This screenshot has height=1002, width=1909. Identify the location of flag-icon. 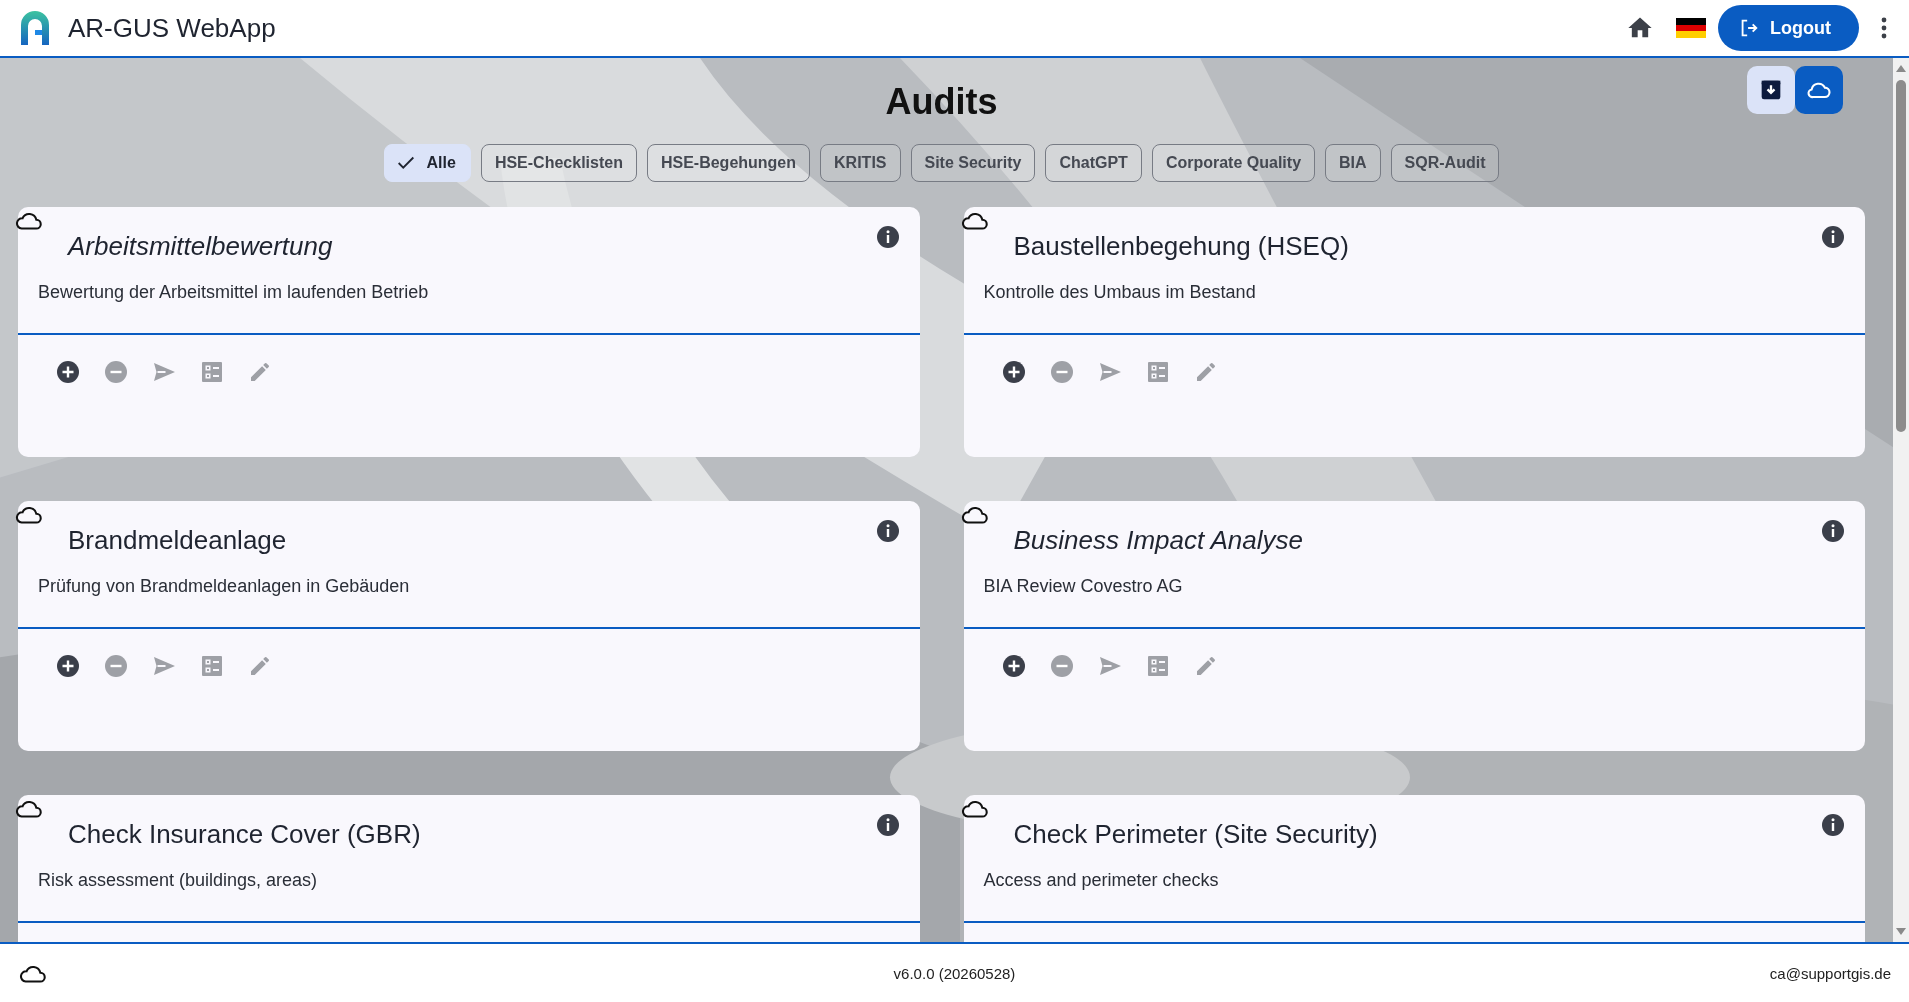
(1691, 28).